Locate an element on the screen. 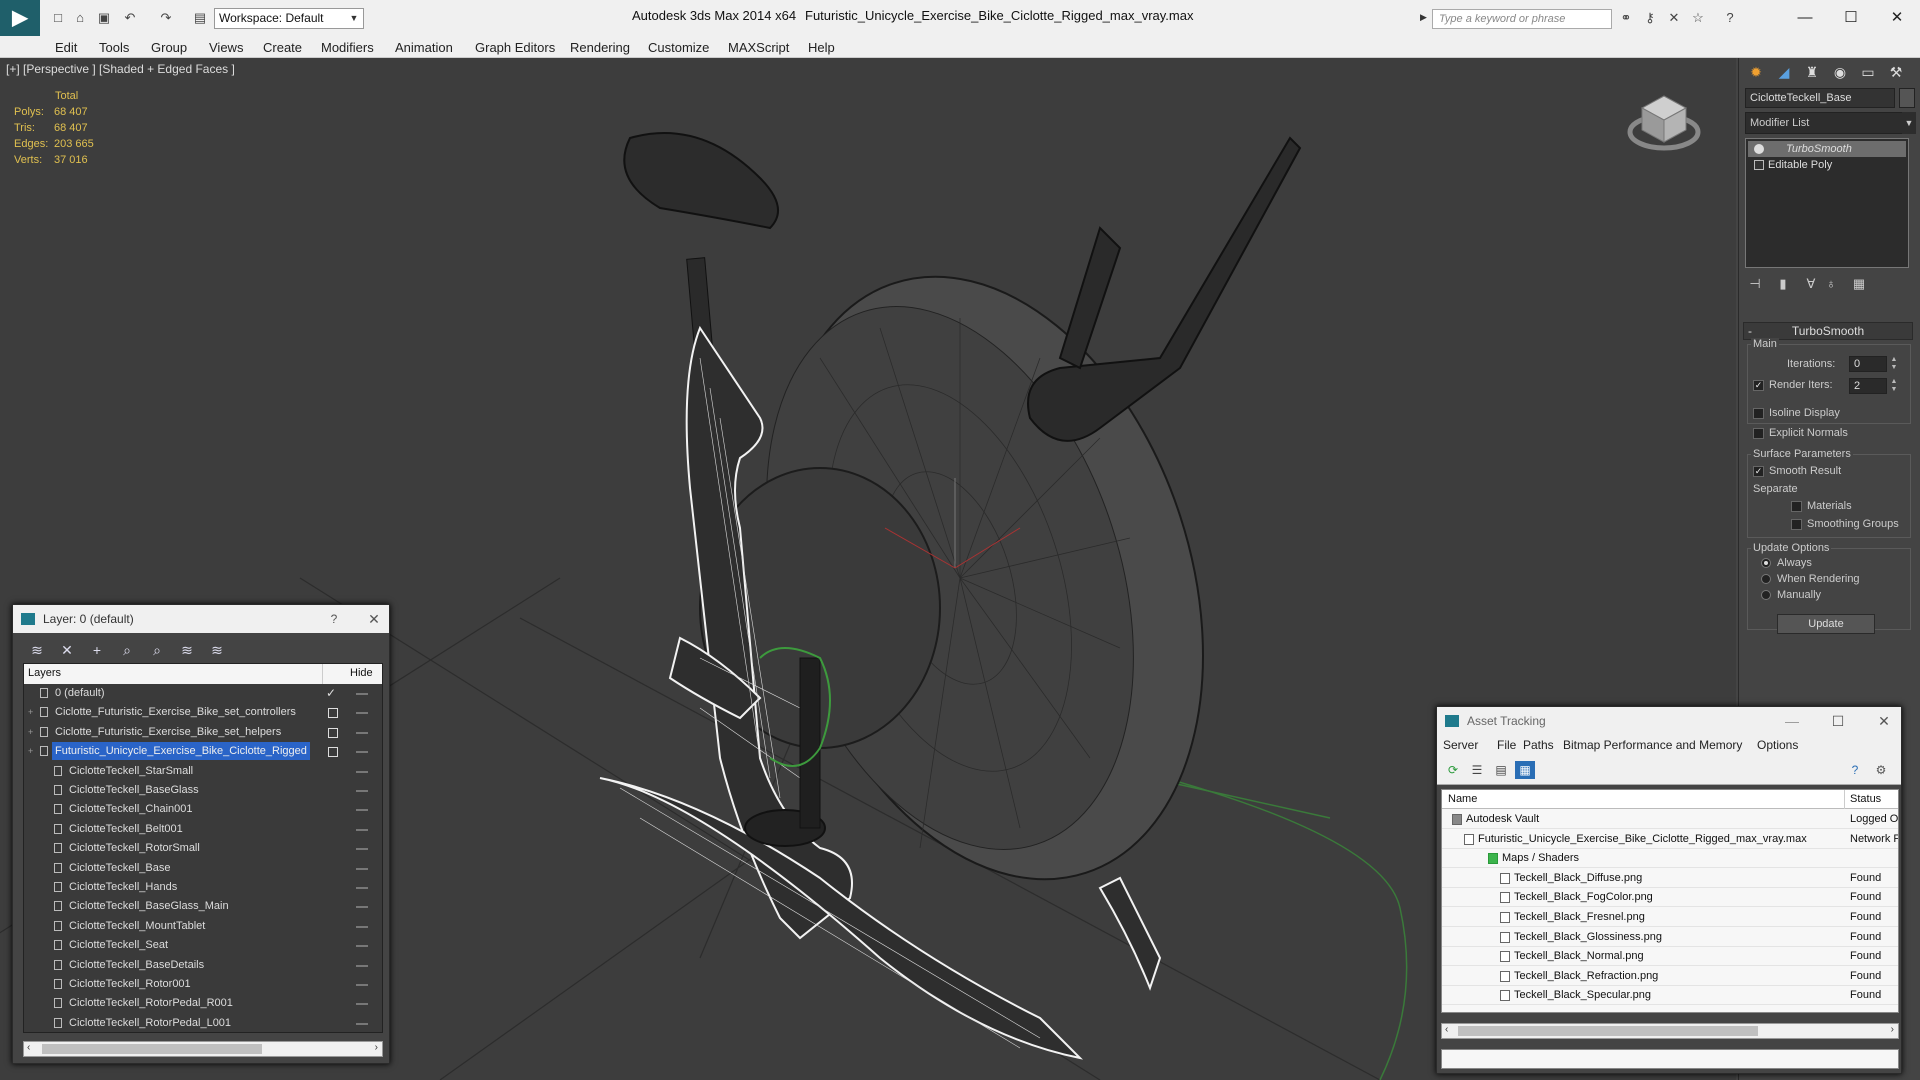  stack-item-turbosmooth: TurboSmooth is located at coordinates (1827, 149).